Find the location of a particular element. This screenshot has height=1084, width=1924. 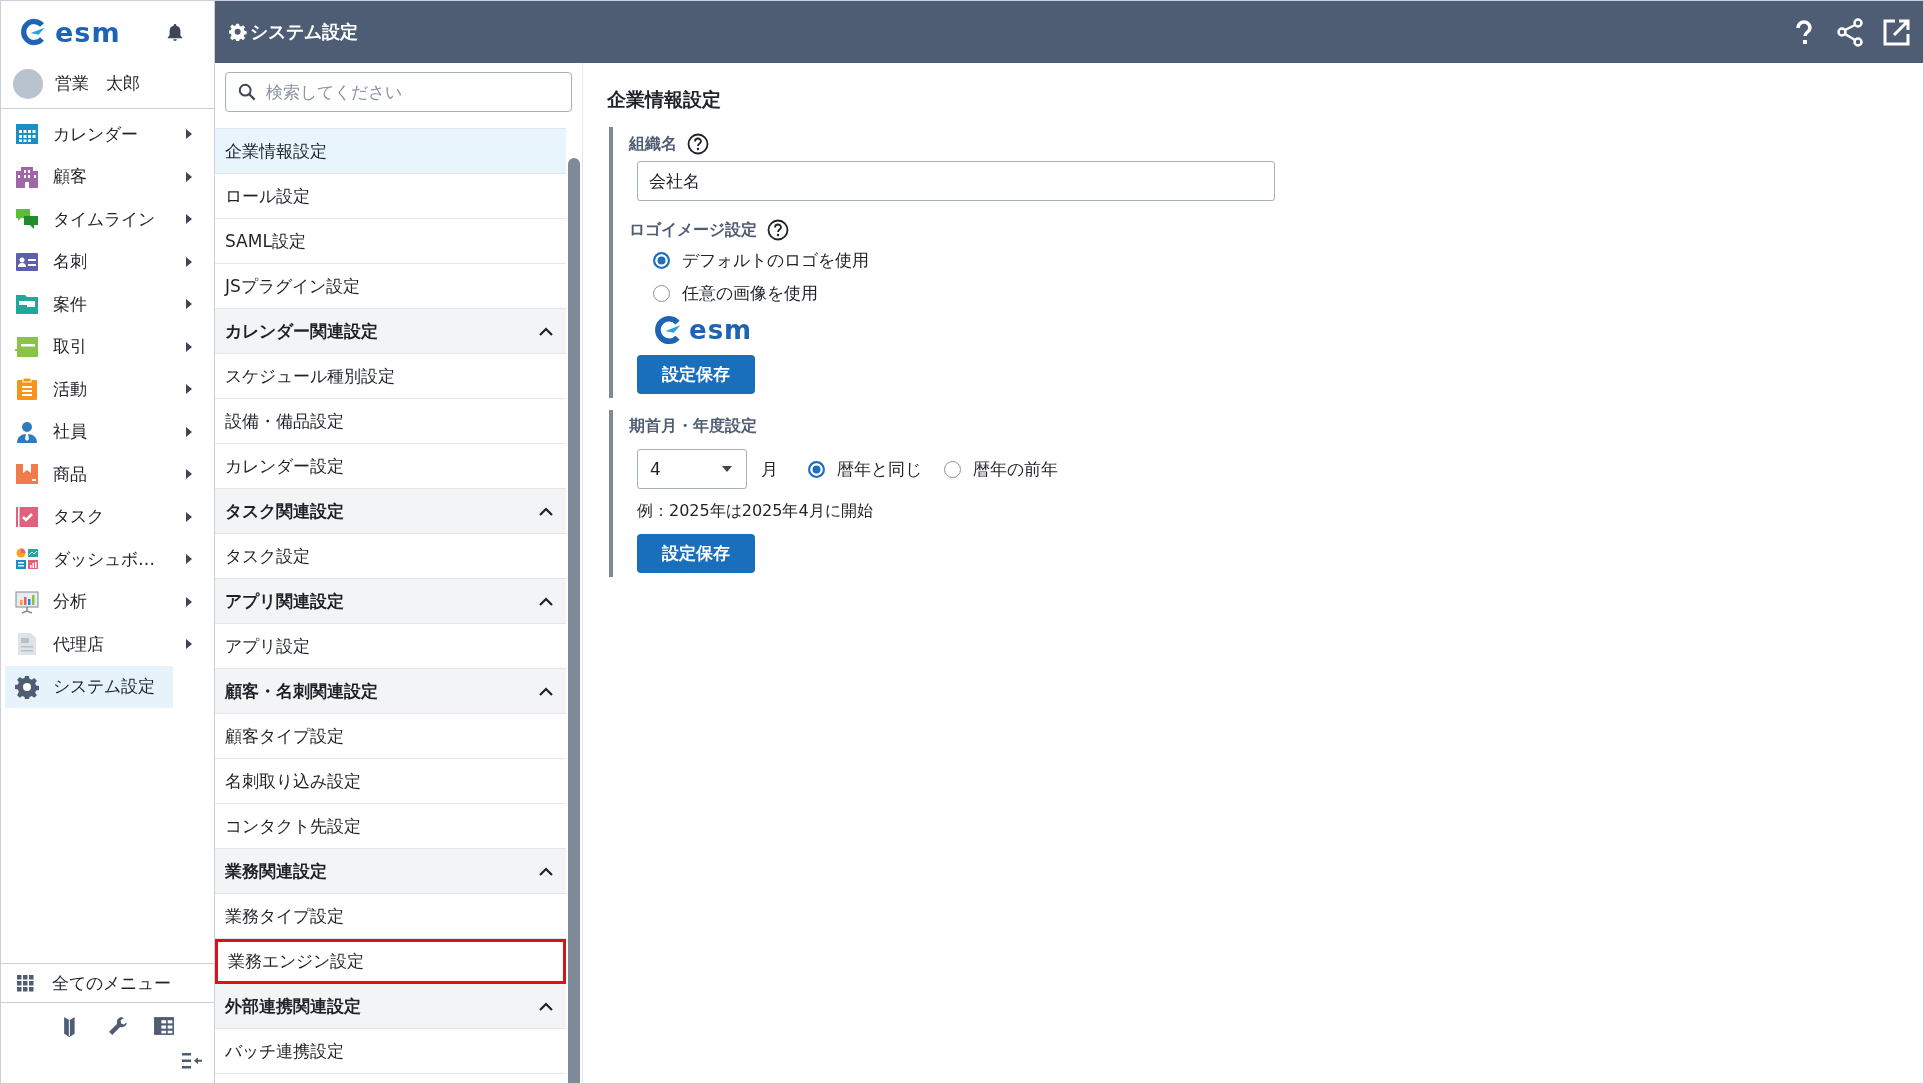

collapse-menu-icon is located at coordinates (192, 1061).